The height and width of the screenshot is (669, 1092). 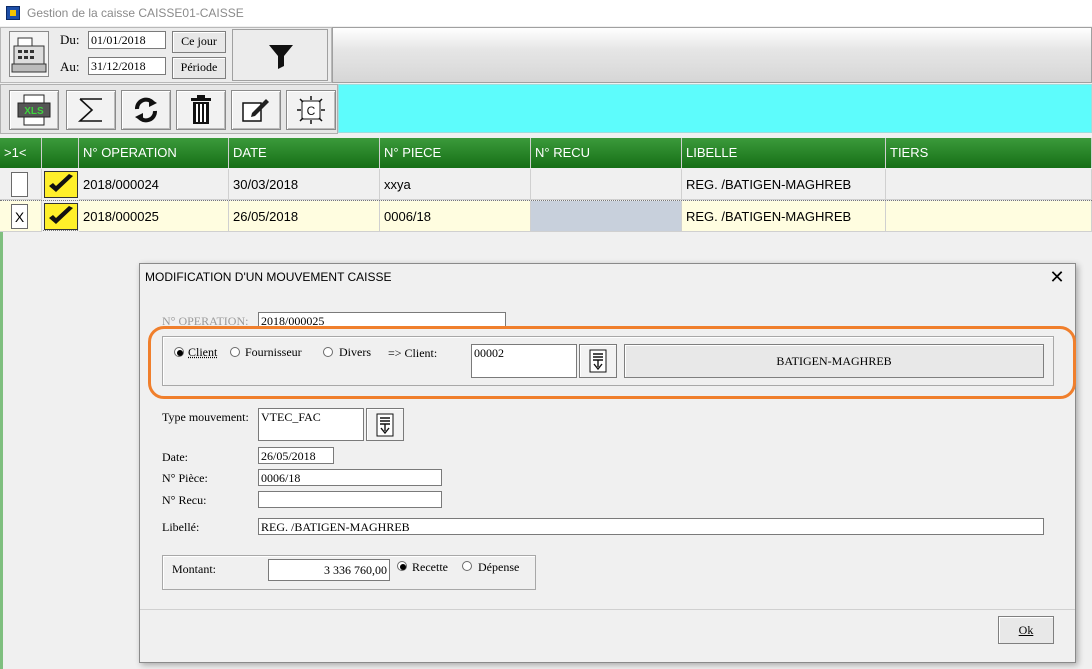 I want to click on column-select-toggle: >1<, so click(x=21, y=153).